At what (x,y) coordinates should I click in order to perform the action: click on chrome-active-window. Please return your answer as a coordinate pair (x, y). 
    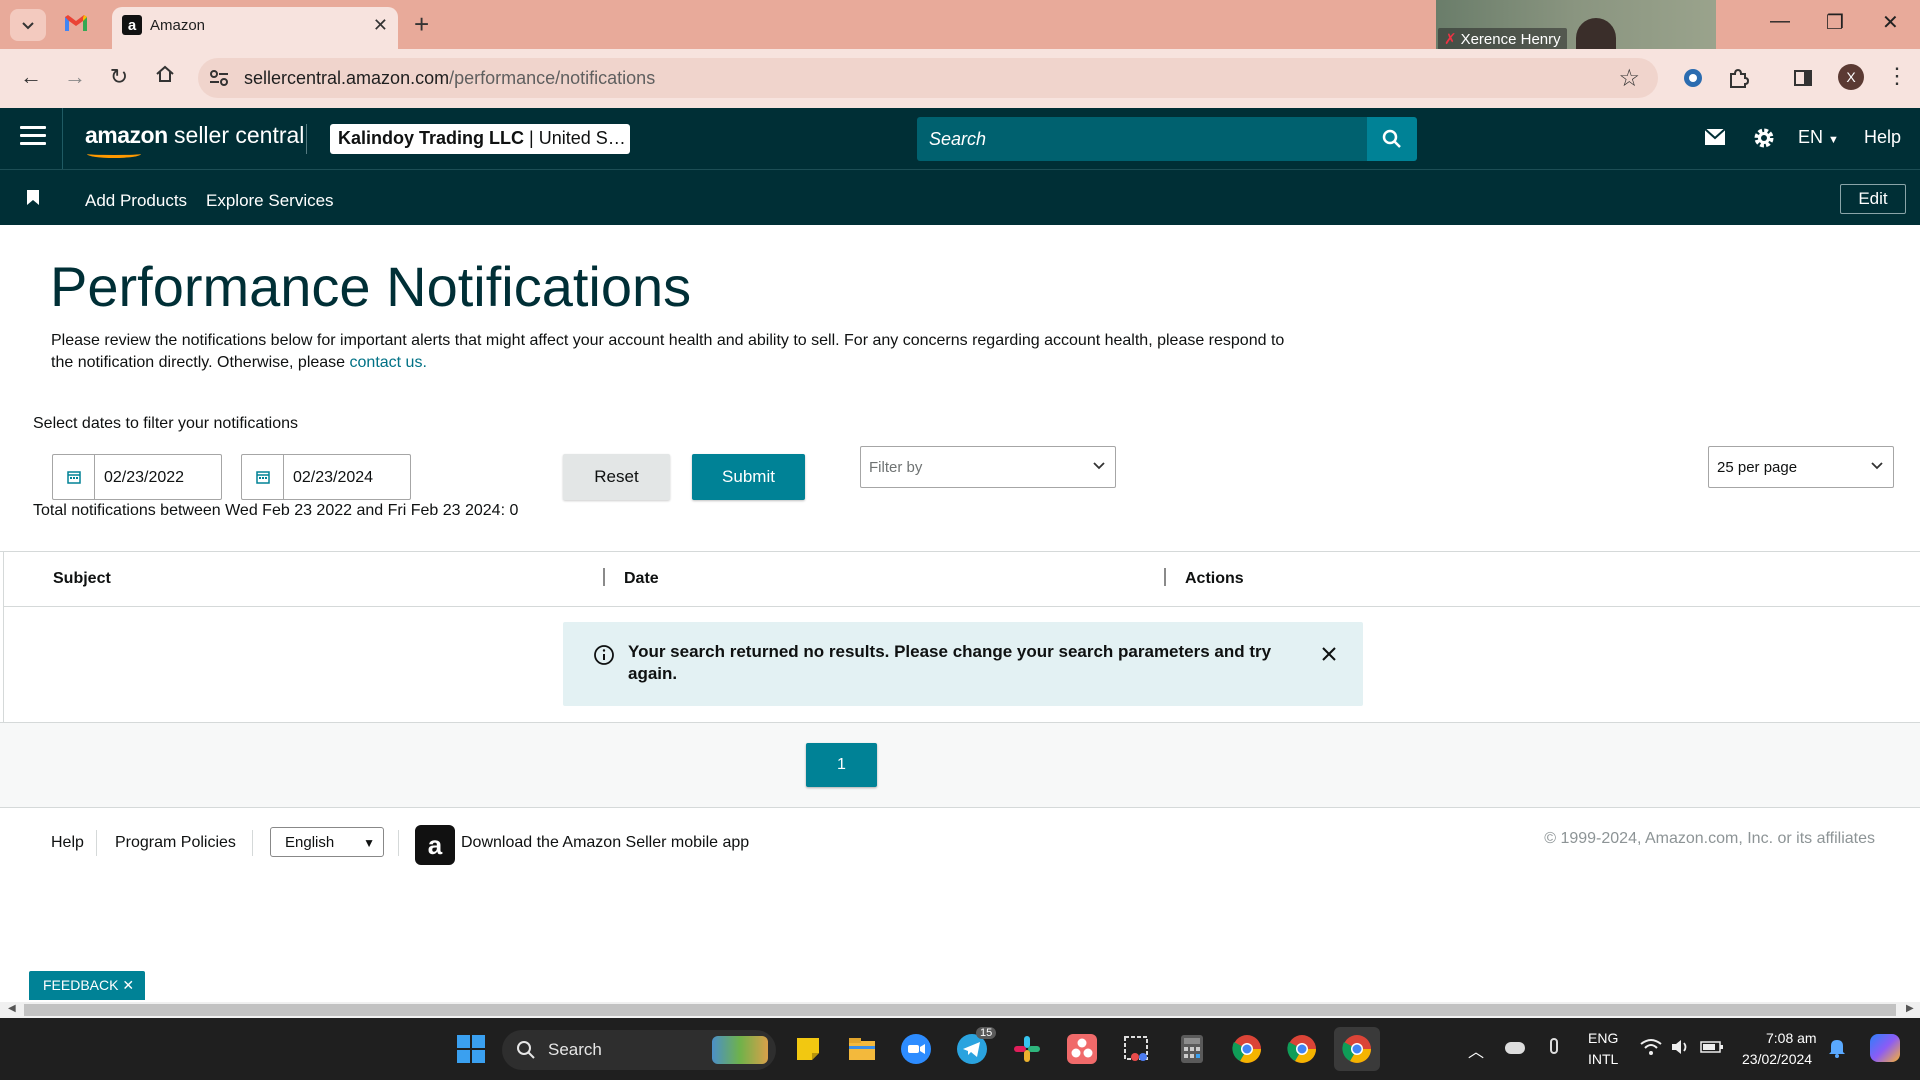
    Looking at the image, I should click on (1357, 1049).